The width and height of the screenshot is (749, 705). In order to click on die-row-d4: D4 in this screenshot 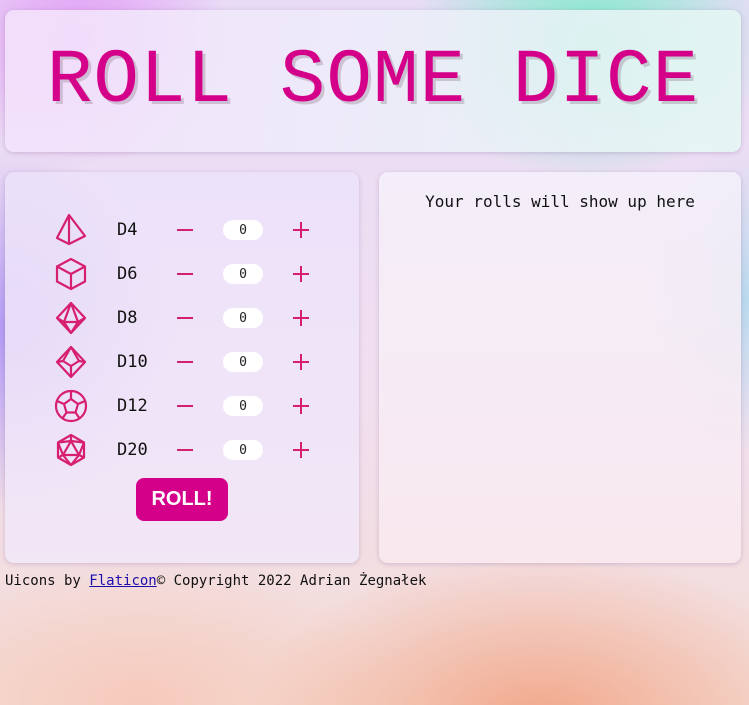, I will do `click(182, 230)`.